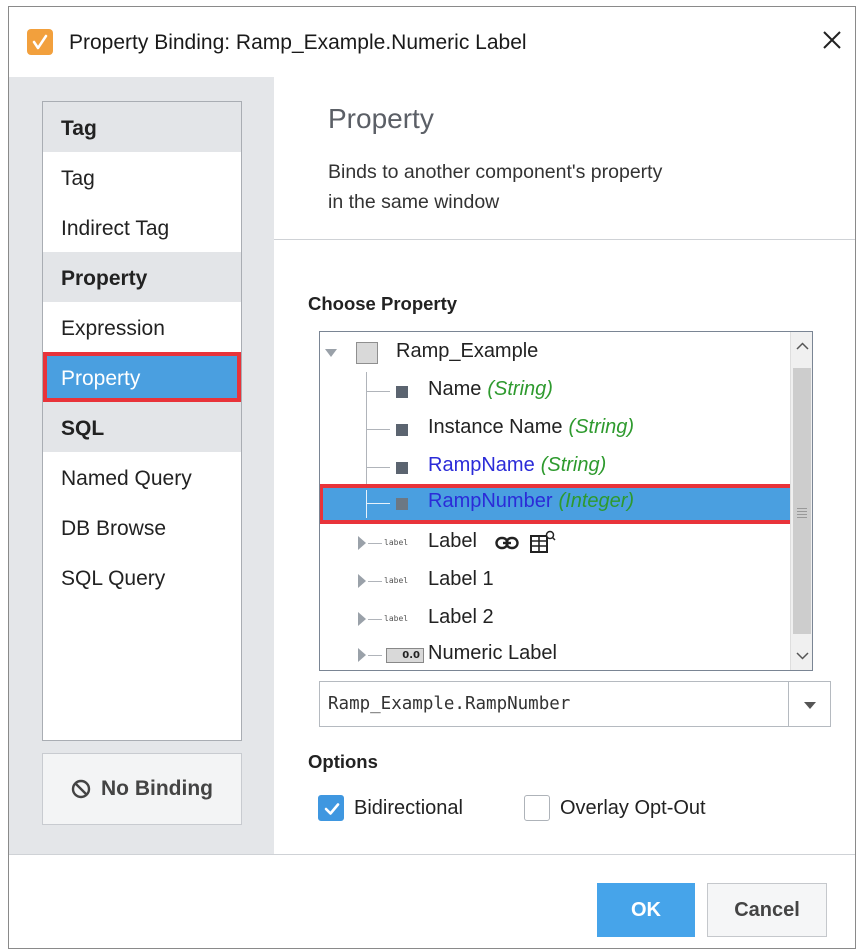 The width and height of the screenshot is (858, 949). I want to click on bidirectional-option: Bidirectional, so click(390, 808).